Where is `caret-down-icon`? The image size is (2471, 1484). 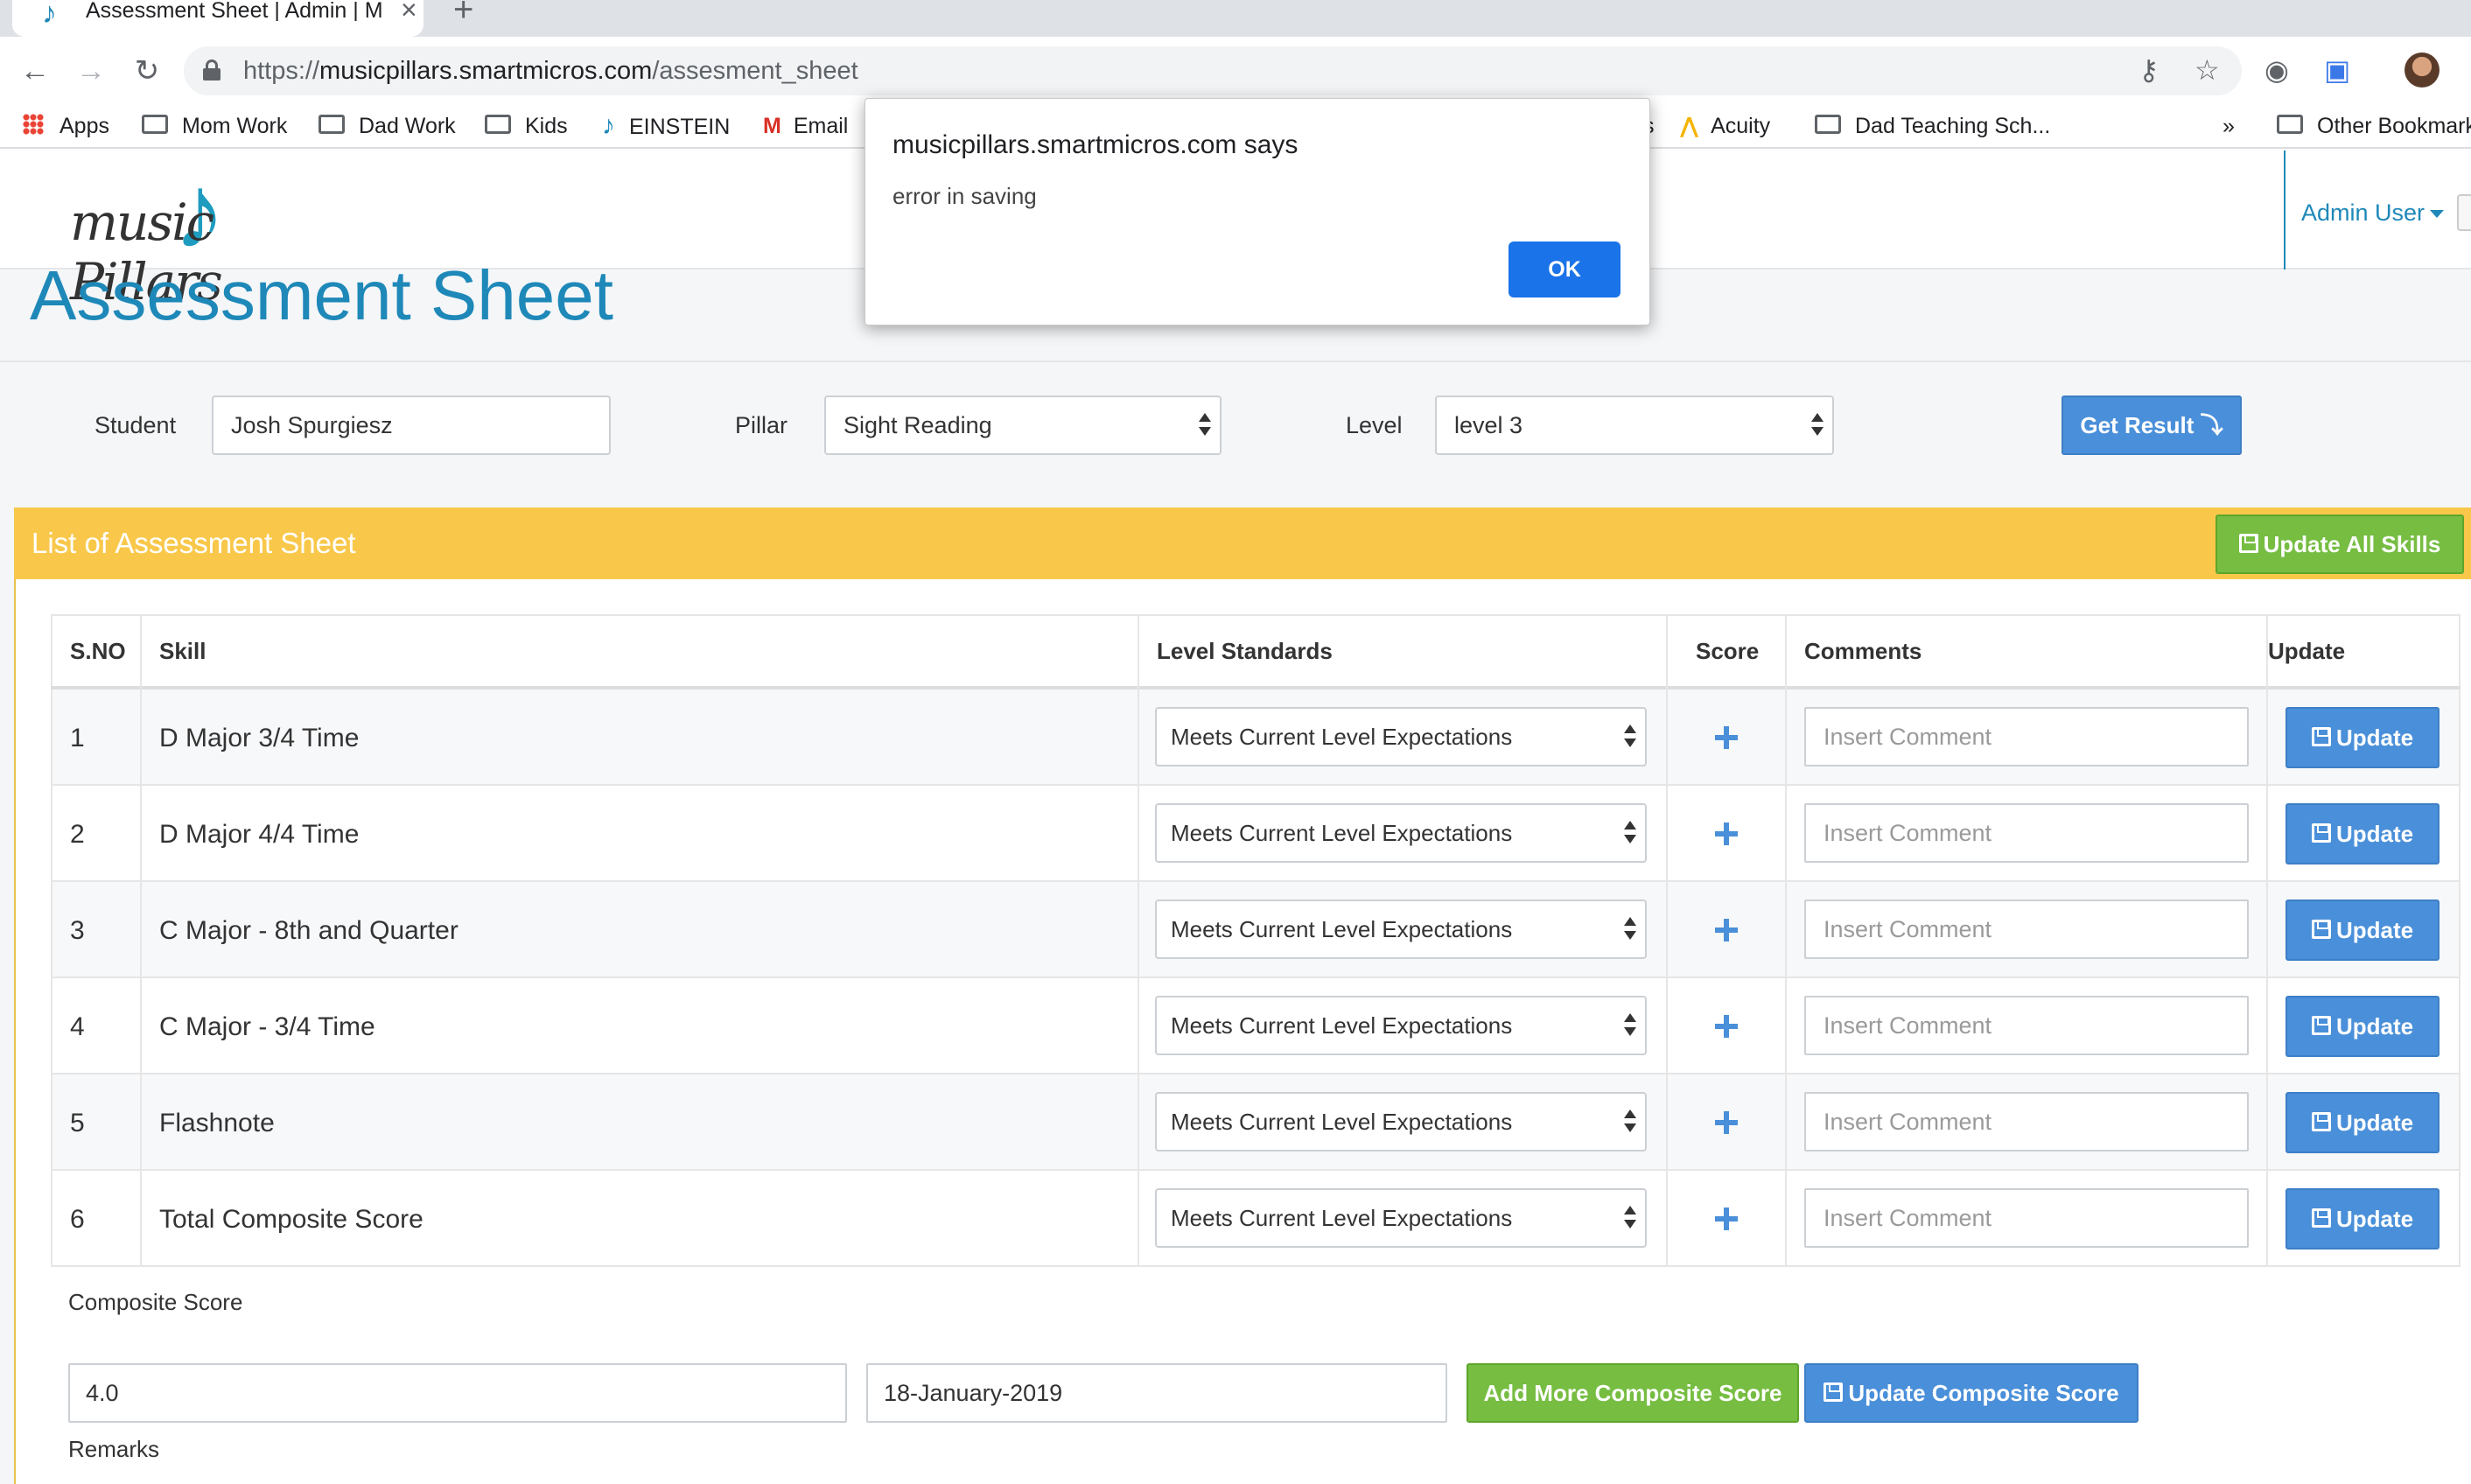
caret-down-icon is located at coordinates (2437, 214).